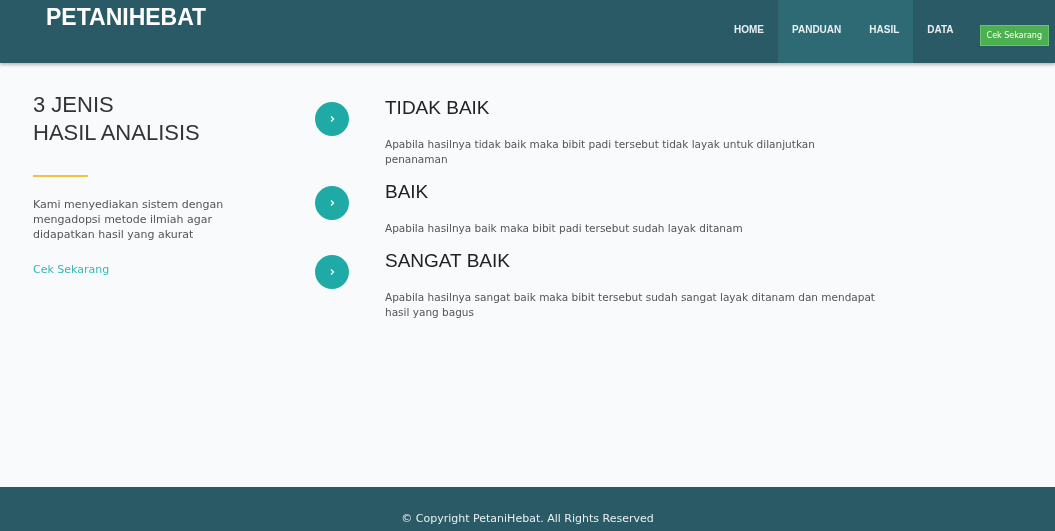 This screenshot has height=531, width=1055. Describe the element at coordinates (407, 192) in the screenshot. I see `result-title: BAIK` at that location.